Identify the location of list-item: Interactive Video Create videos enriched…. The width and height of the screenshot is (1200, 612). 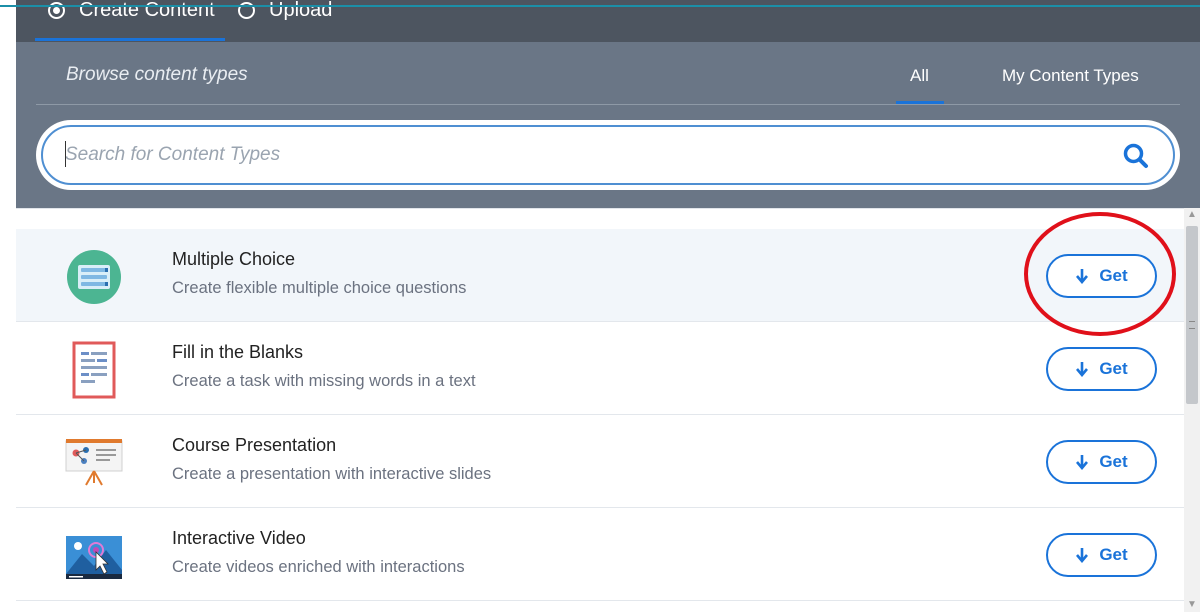
(600, 554).